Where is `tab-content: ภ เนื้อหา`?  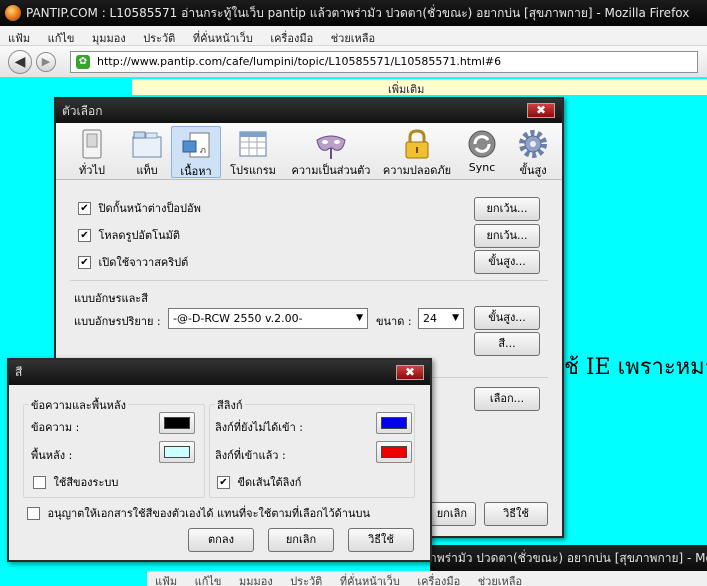
tab-content: ภ เนื้อหา is located at coordinates (196, 152).